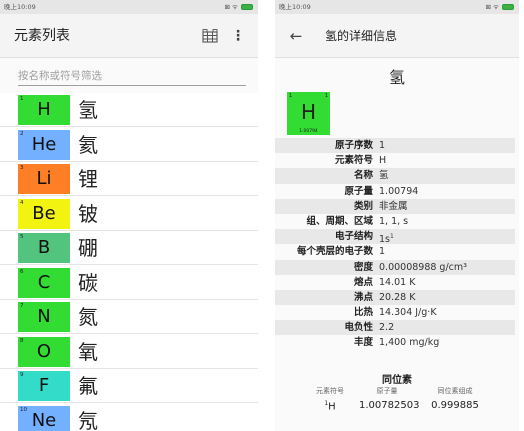 The image size is (524, 431). Describe the element at coordinates (291, 96) in the screenshot. I see `tile-atomic-number: 1` at that location.